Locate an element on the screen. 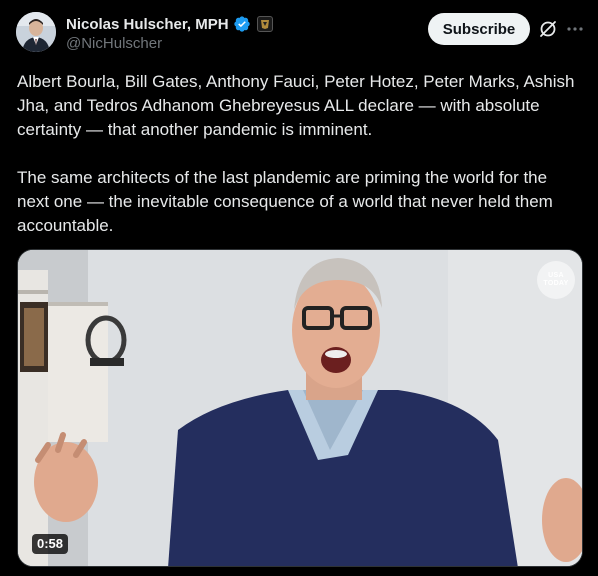 The height and width of the screenshot is (576, 598). usa-today-watermark: USA TODAY is located at coordinates (556, 280).